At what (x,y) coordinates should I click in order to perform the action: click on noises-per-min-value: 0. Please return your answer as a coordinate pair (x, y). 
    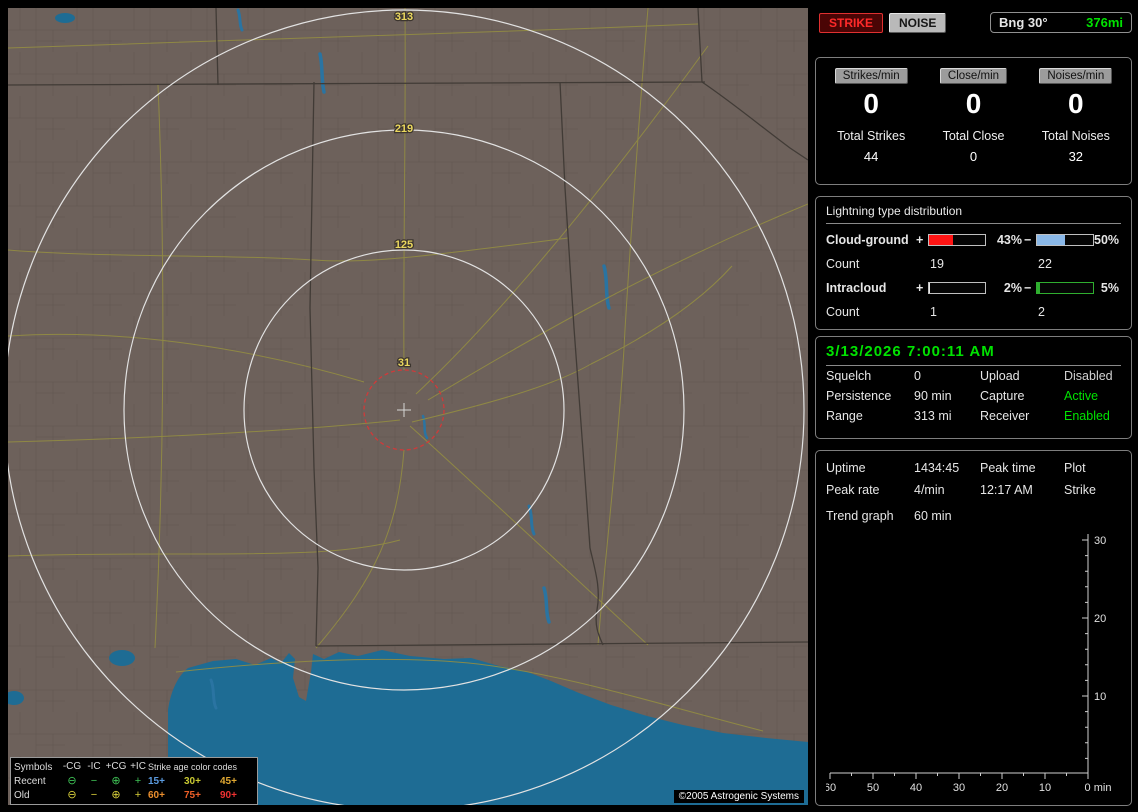
    Looking at the image, I should click on (1076, 103).